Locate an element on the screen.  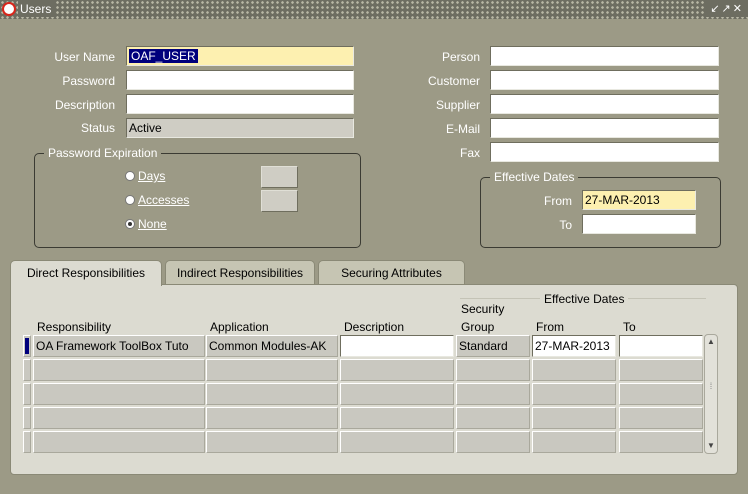
security-header-line1: Security is located at coordinates (483, 309).